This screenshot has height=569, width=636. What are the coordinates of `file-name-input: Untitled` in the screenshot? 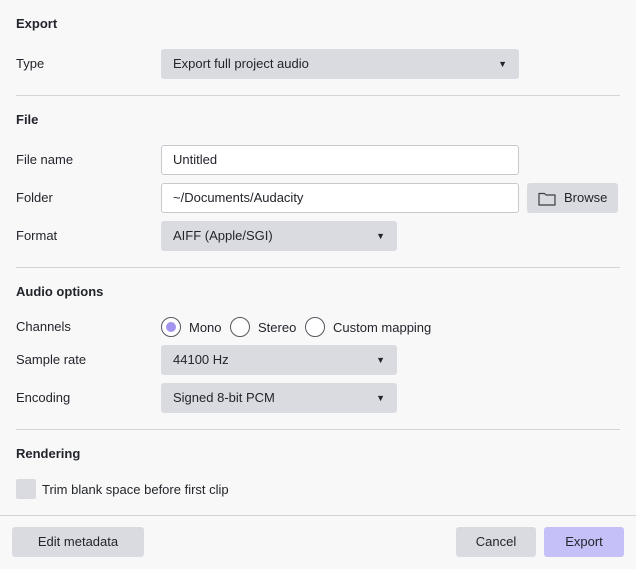 It's located at (340, 160).